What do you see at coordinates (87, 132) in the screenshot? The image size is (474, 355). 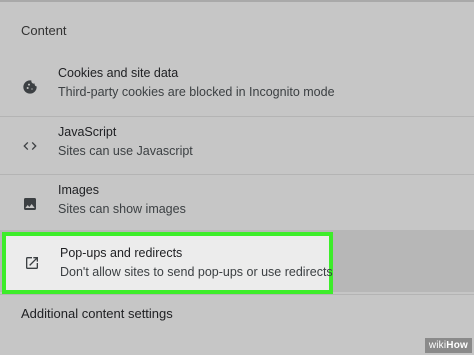 I see `javascript-title: JavaScript` at bounding box center [87, 132].